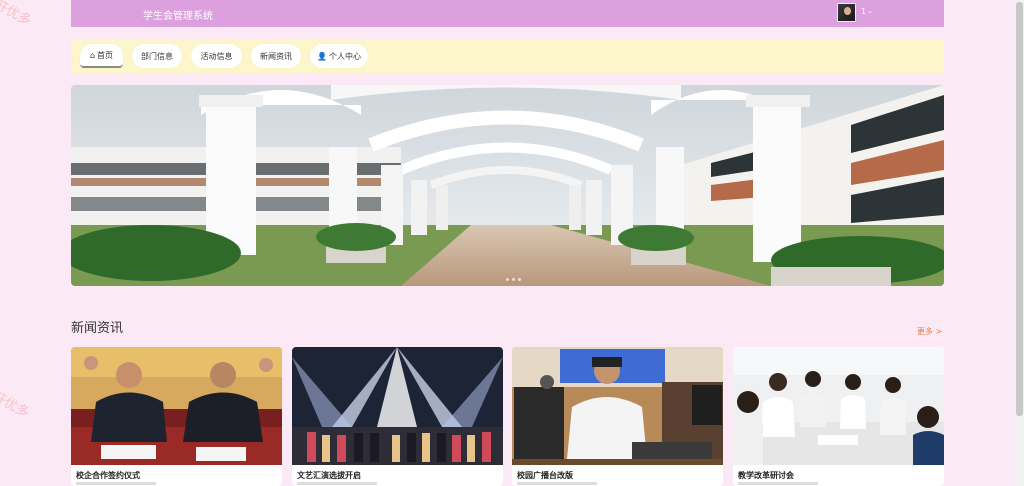  I want to click on user-name: 1, so click(863, 11).